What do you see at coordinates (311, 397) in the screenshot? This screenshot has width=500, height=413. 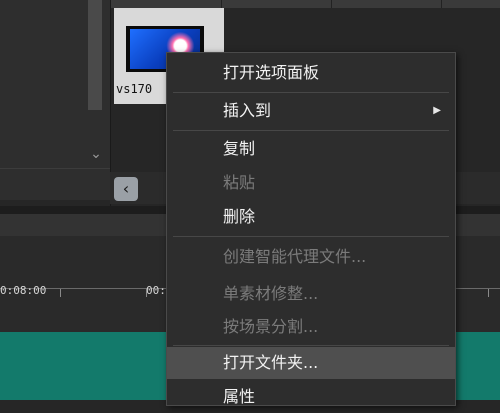 I see `menu-item-properties: 属性` at bounding box center [311, 397].